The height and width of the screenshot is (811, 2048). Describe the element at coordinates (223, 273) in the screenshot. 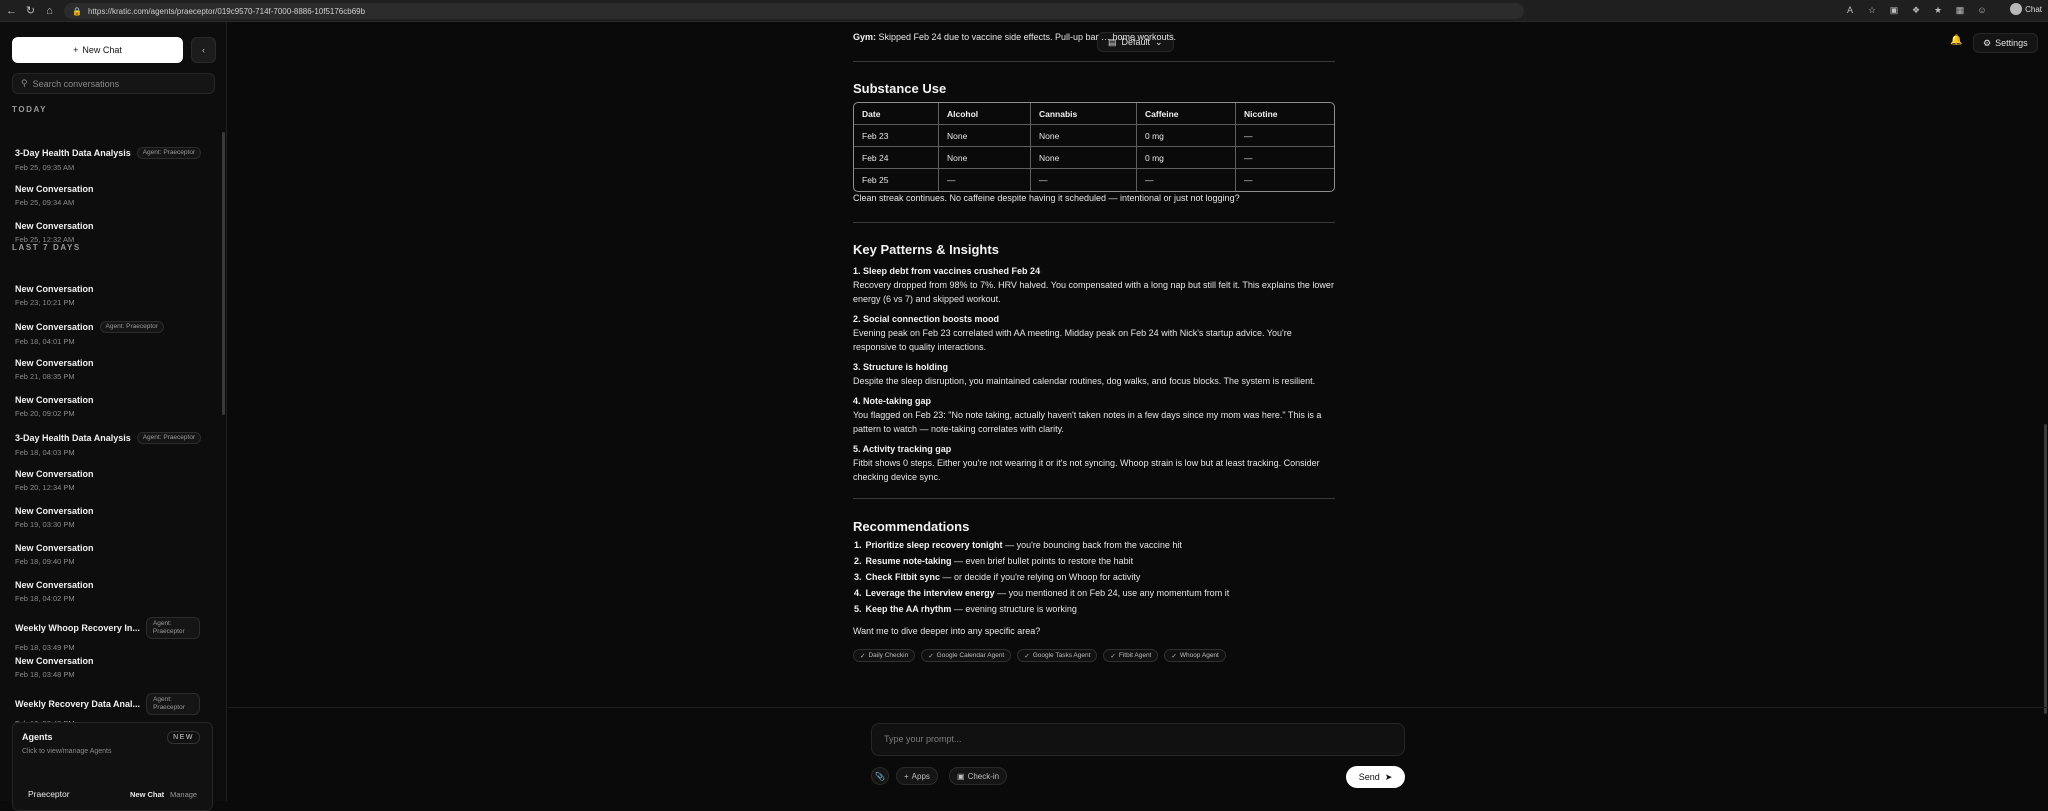

I see `sidebar-scrollbar` at that location.